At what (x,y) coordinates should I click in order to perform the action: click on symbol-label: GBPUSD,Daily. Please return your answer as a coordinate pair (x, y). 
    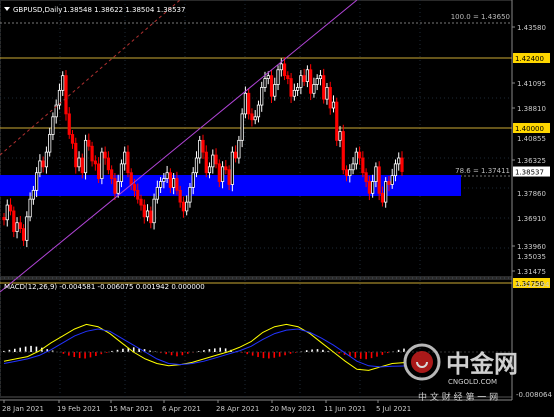
    Looking at the image, I should click on (37, 10).